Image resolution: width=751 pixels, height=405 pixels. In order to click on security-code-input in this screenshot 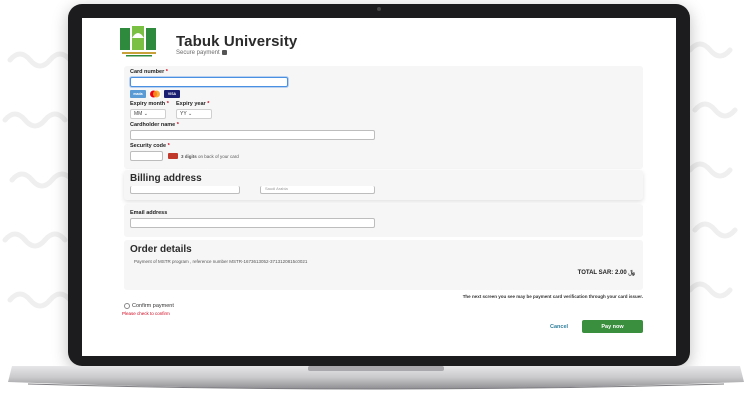, I will do `click(146, 156)`.